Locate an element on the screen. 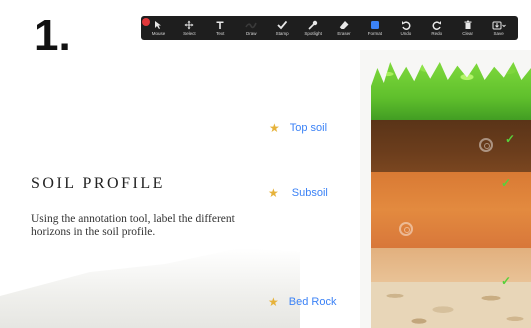  tool-format-button: Format is located at coordinates (374, 28).